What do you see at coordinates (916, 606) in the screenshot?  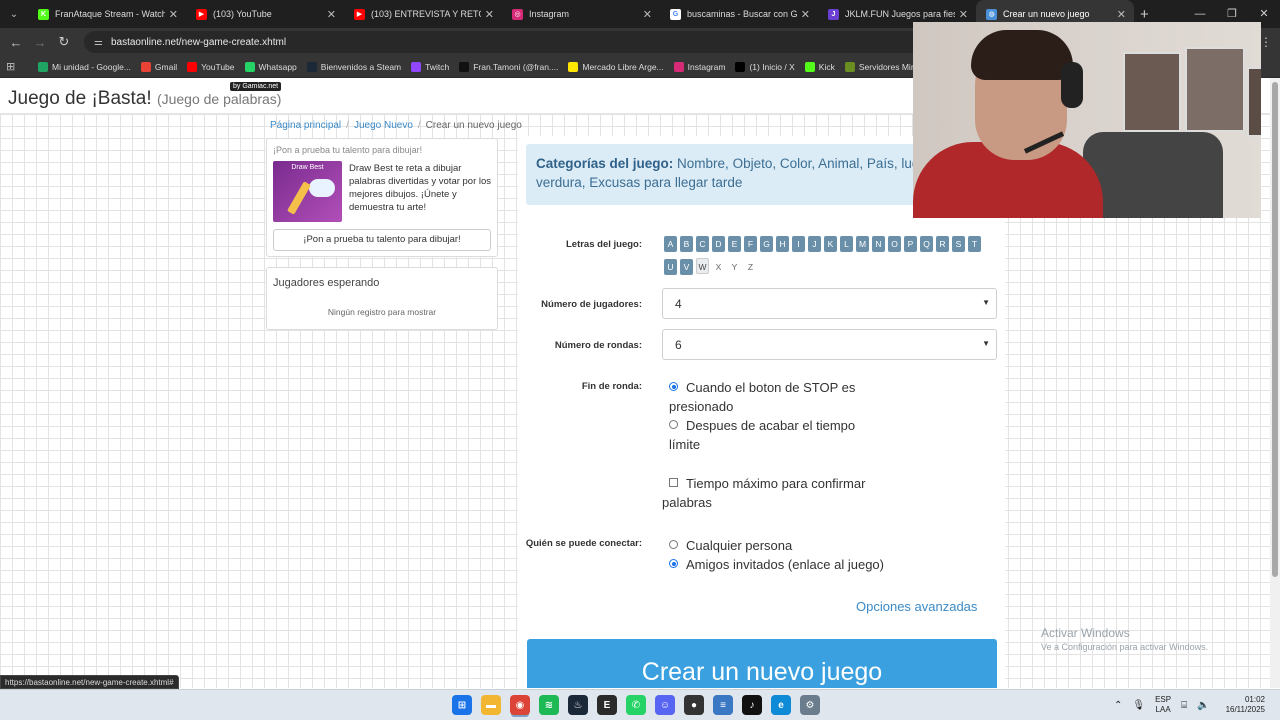 I see `advanced-options-link: Opciones avanzadas` at bounding box center [916, 606].